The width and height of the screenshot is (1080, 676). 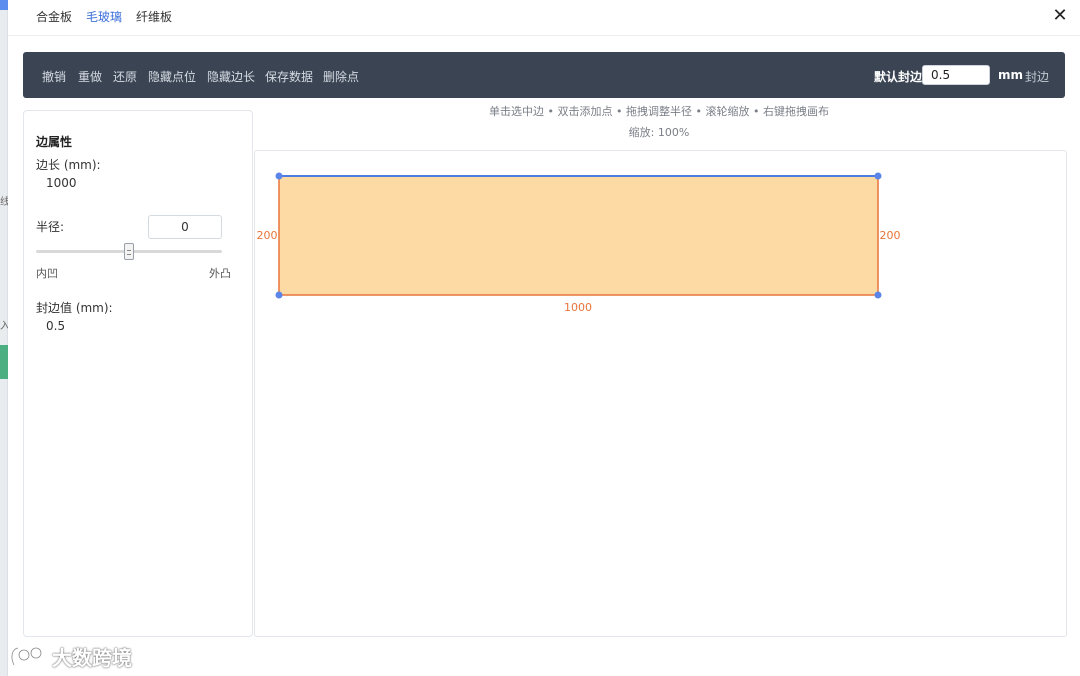 I want to click on instructions-hint: 单击选中边 • 双击添加点 • 拖拽调整半径 • 滚轮缩放 • 右键拖拽画布, so click(x=659, y=111).